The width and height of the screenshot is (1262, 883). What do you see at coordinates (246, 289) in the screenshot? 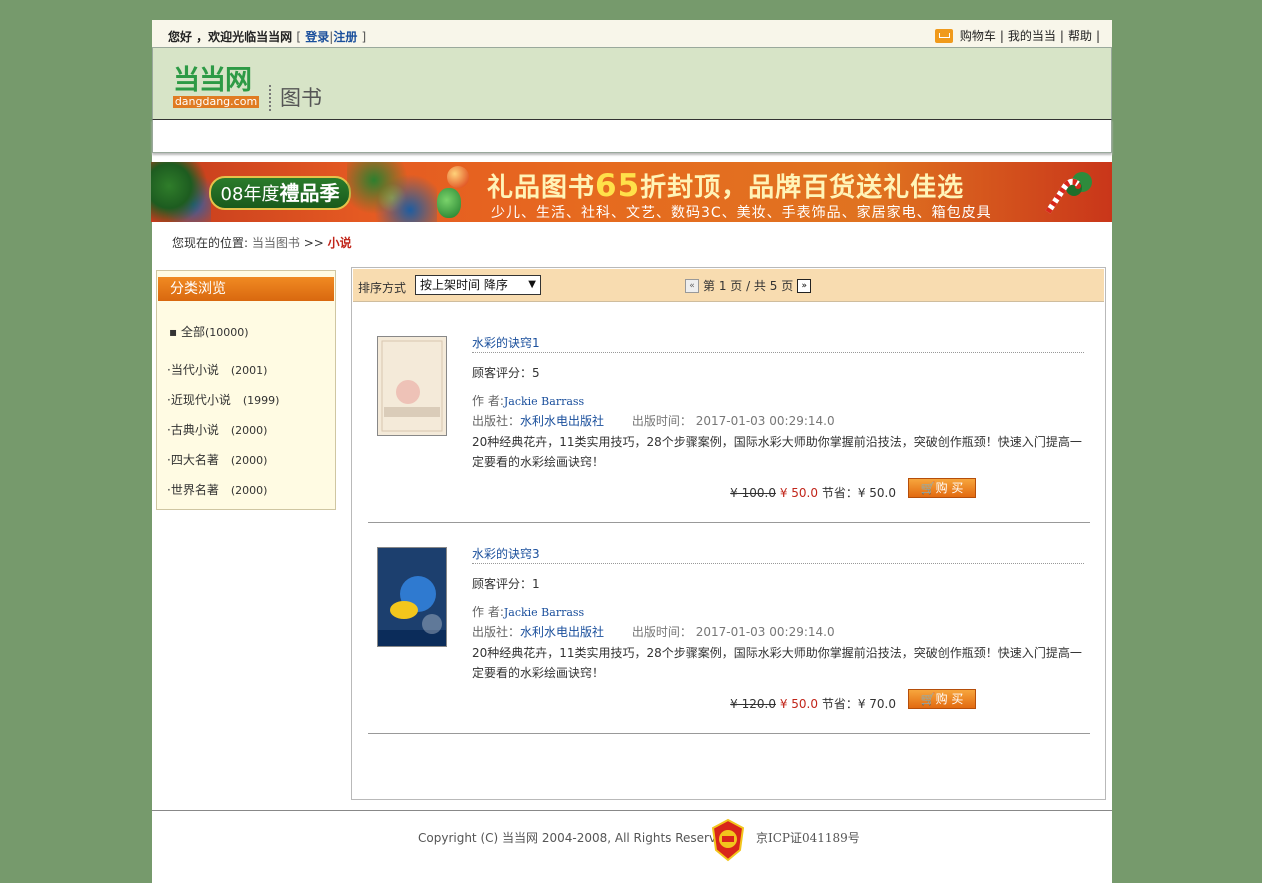
I see `sidebar-title: 分类浏览` at bounding box center [246, 289].